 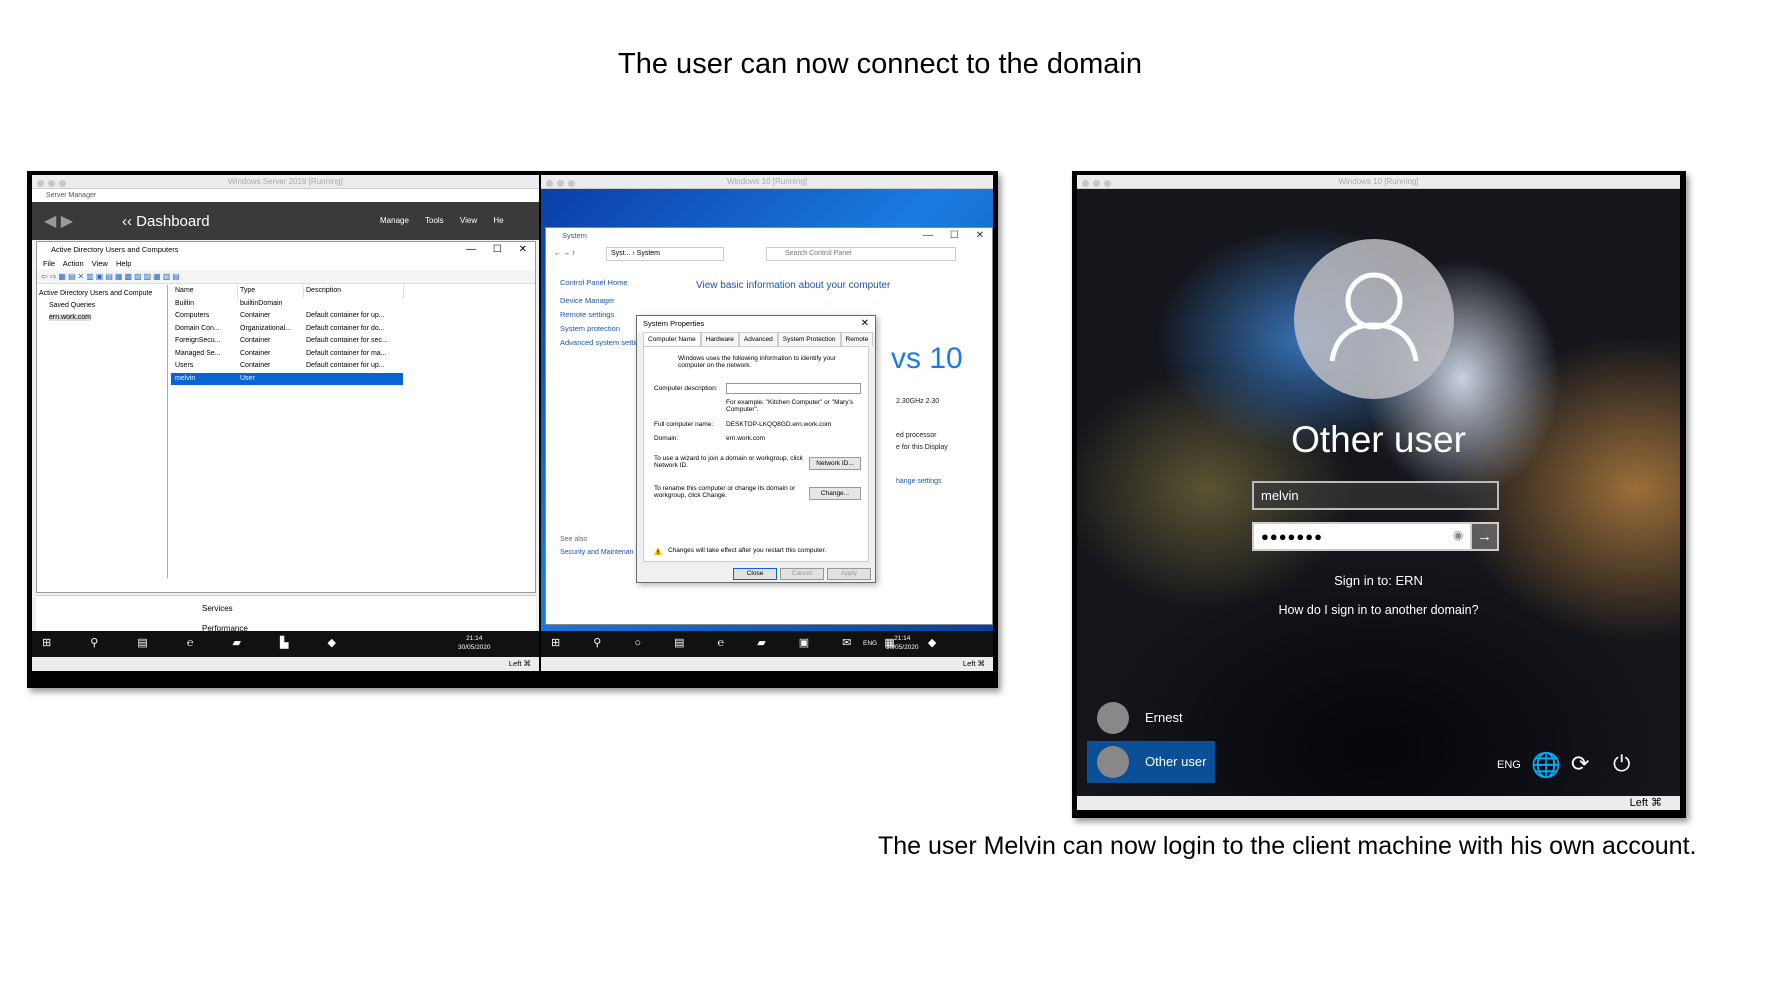 I want to click on list-header: Name Type Description, so click(x=352, y=291).